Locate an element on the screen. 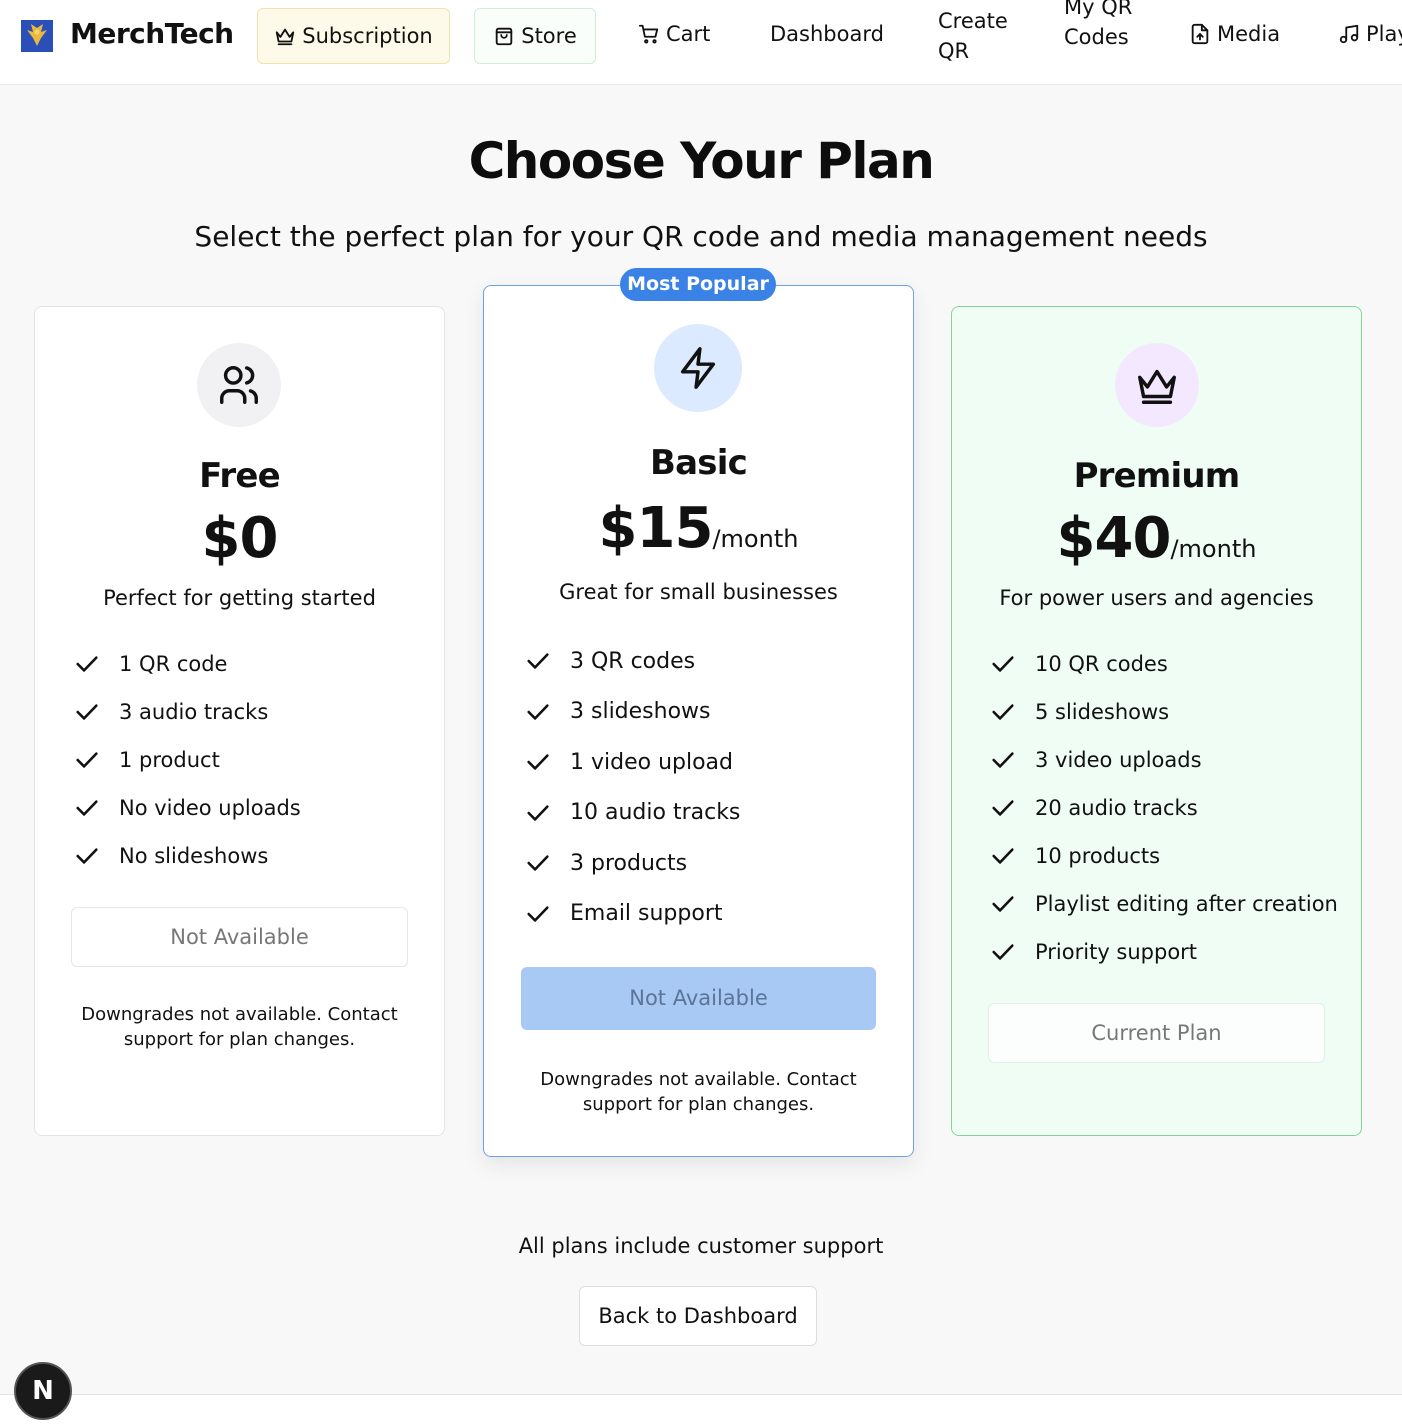 This screenshot has width=1402, height=1428. feature-label: Playlist editing after creation is located at coordinates (1186, 904).